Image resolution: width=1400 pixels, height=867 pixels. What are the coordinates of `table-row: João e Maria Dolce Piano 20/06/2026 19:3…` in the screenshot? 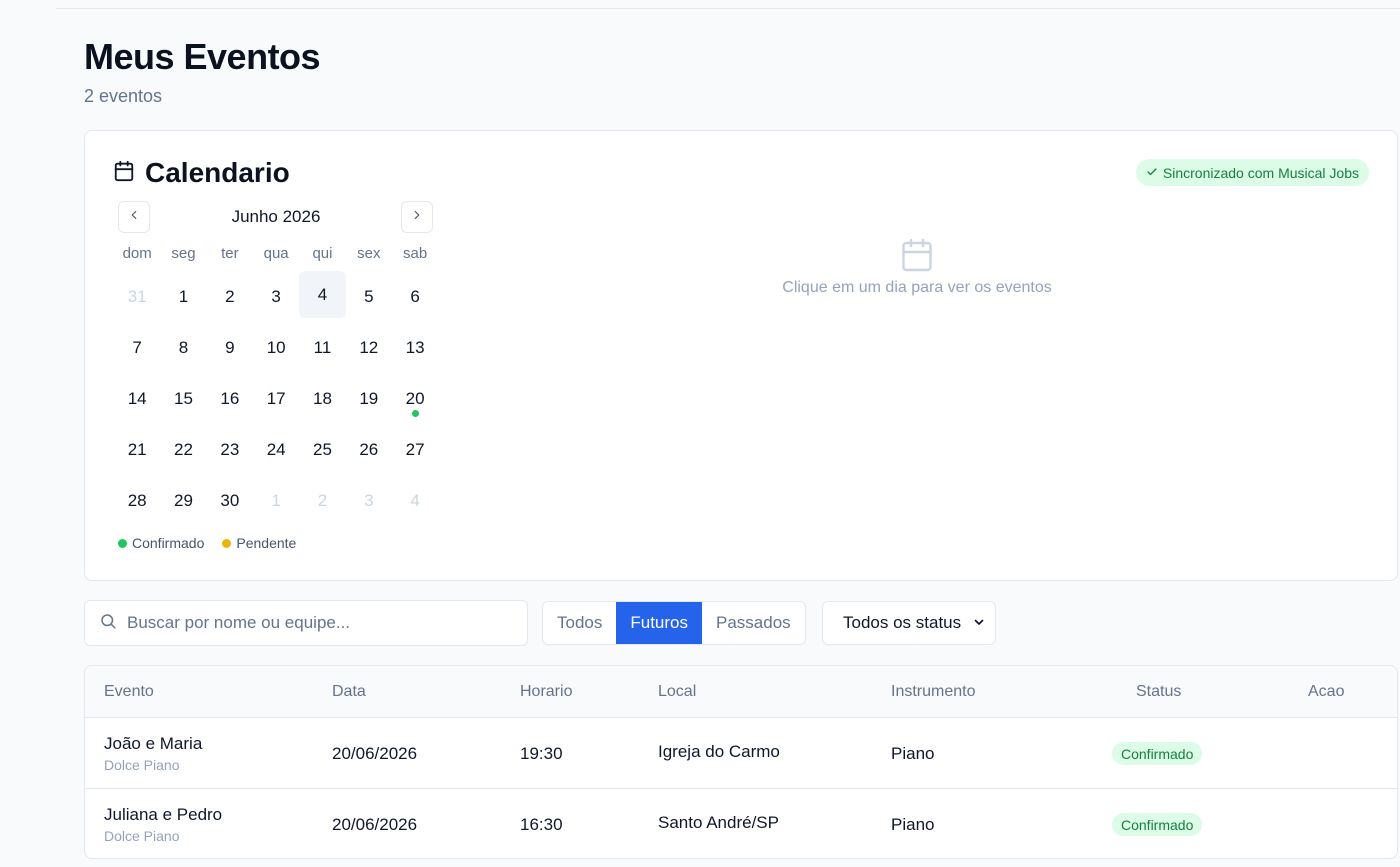 It's located at (741, 753).